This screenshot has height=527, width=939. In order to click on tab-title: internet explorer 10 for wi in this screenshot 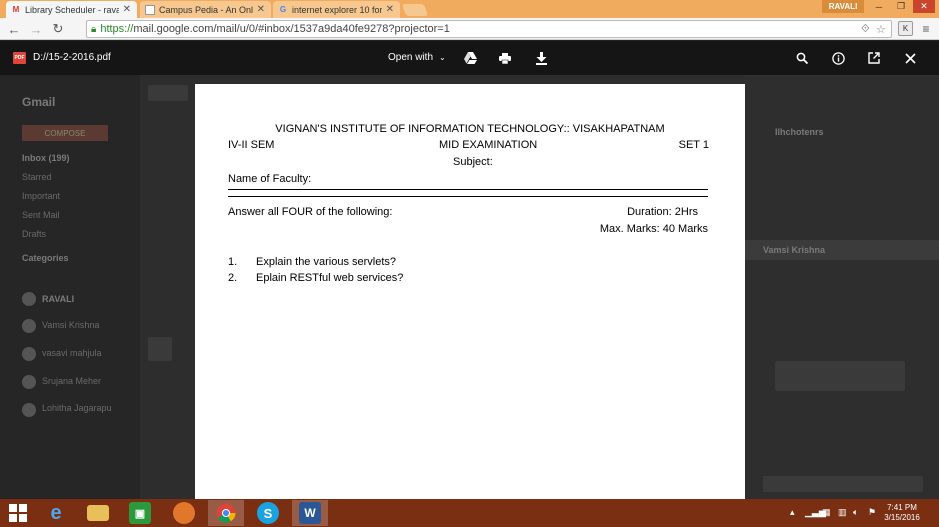, I will do `click(337, 9)`.